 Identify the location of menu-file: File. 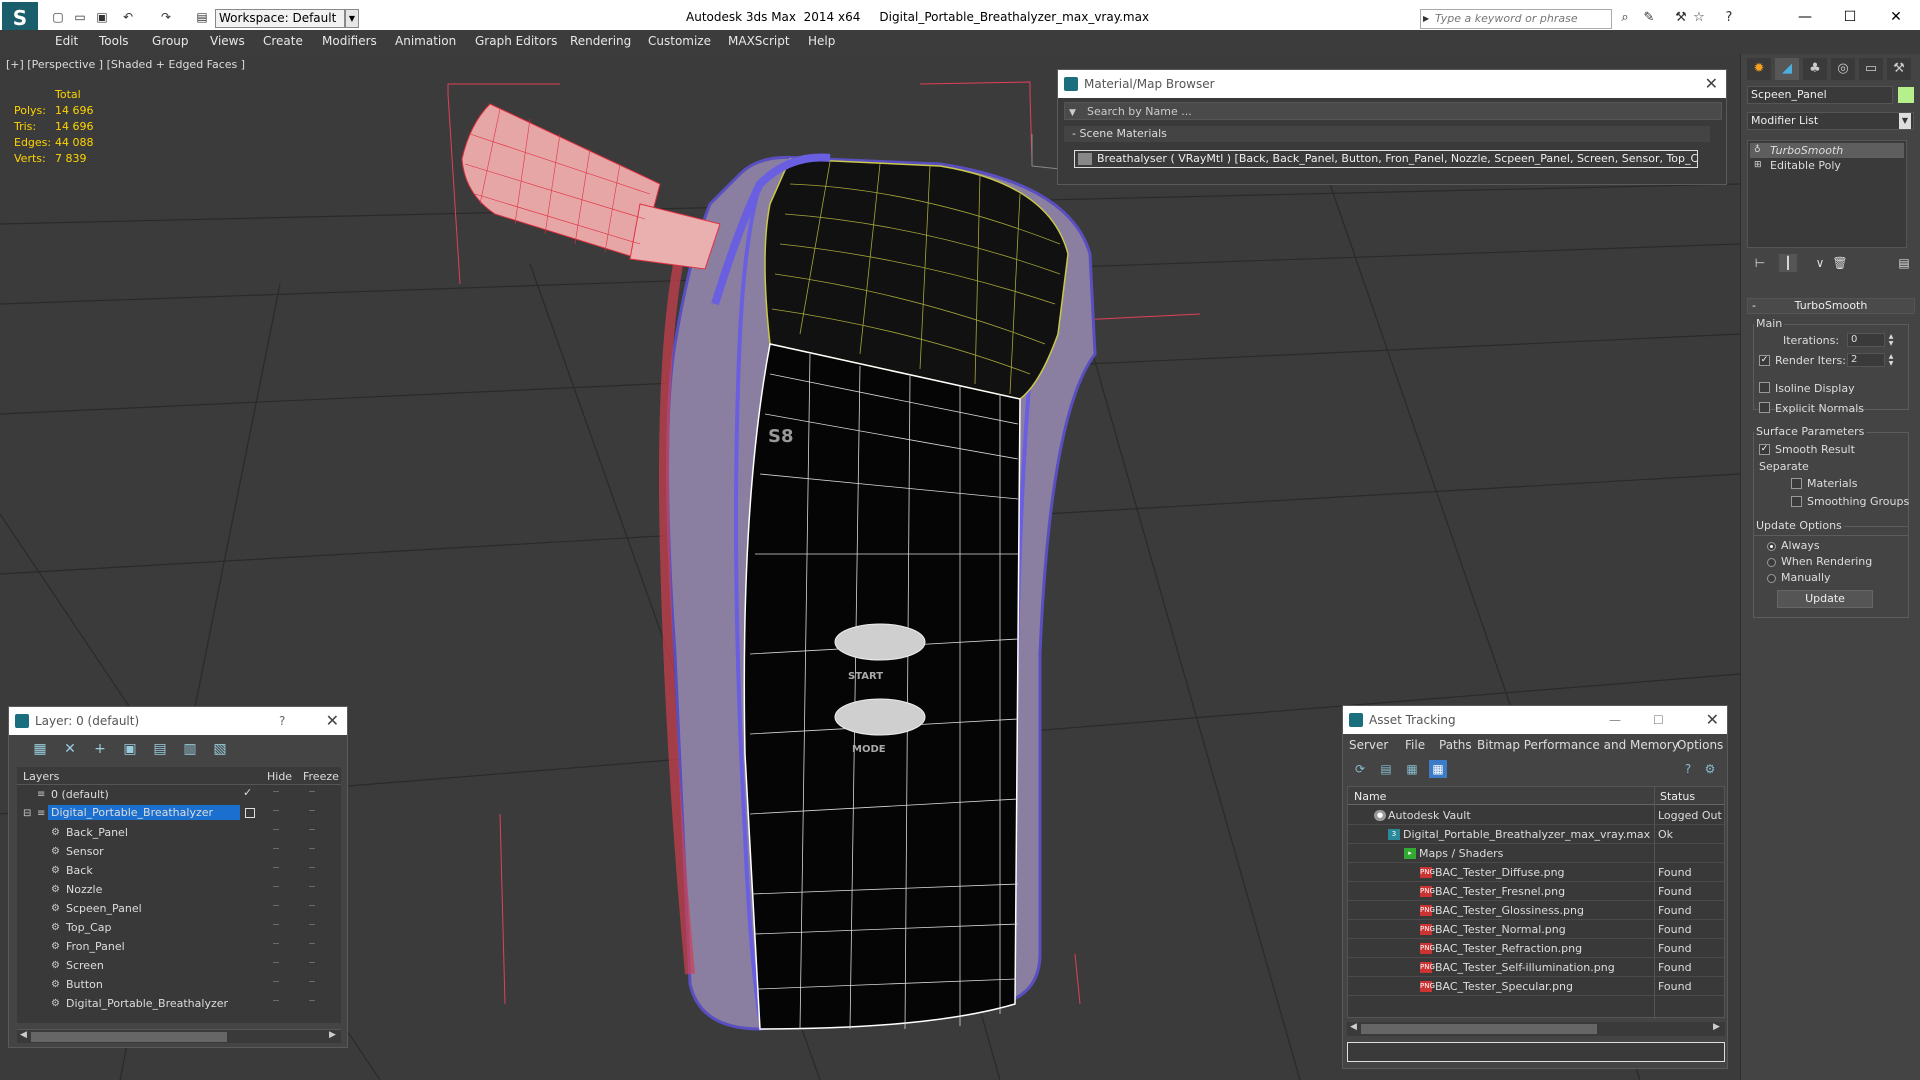
(1415, 745).